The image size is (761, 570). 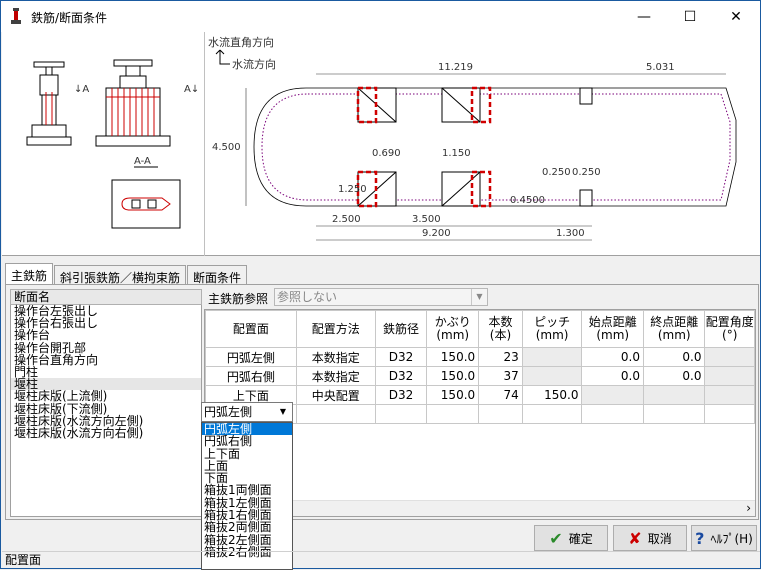 I want to click on list-item: 堰柱床版(下流側), so click(x=106, y=408).